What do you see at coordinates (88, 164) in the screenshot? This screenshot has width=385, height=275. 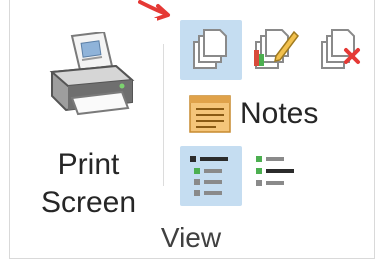 I see `print-label-line1: Print` at bounding box center [88, 164].